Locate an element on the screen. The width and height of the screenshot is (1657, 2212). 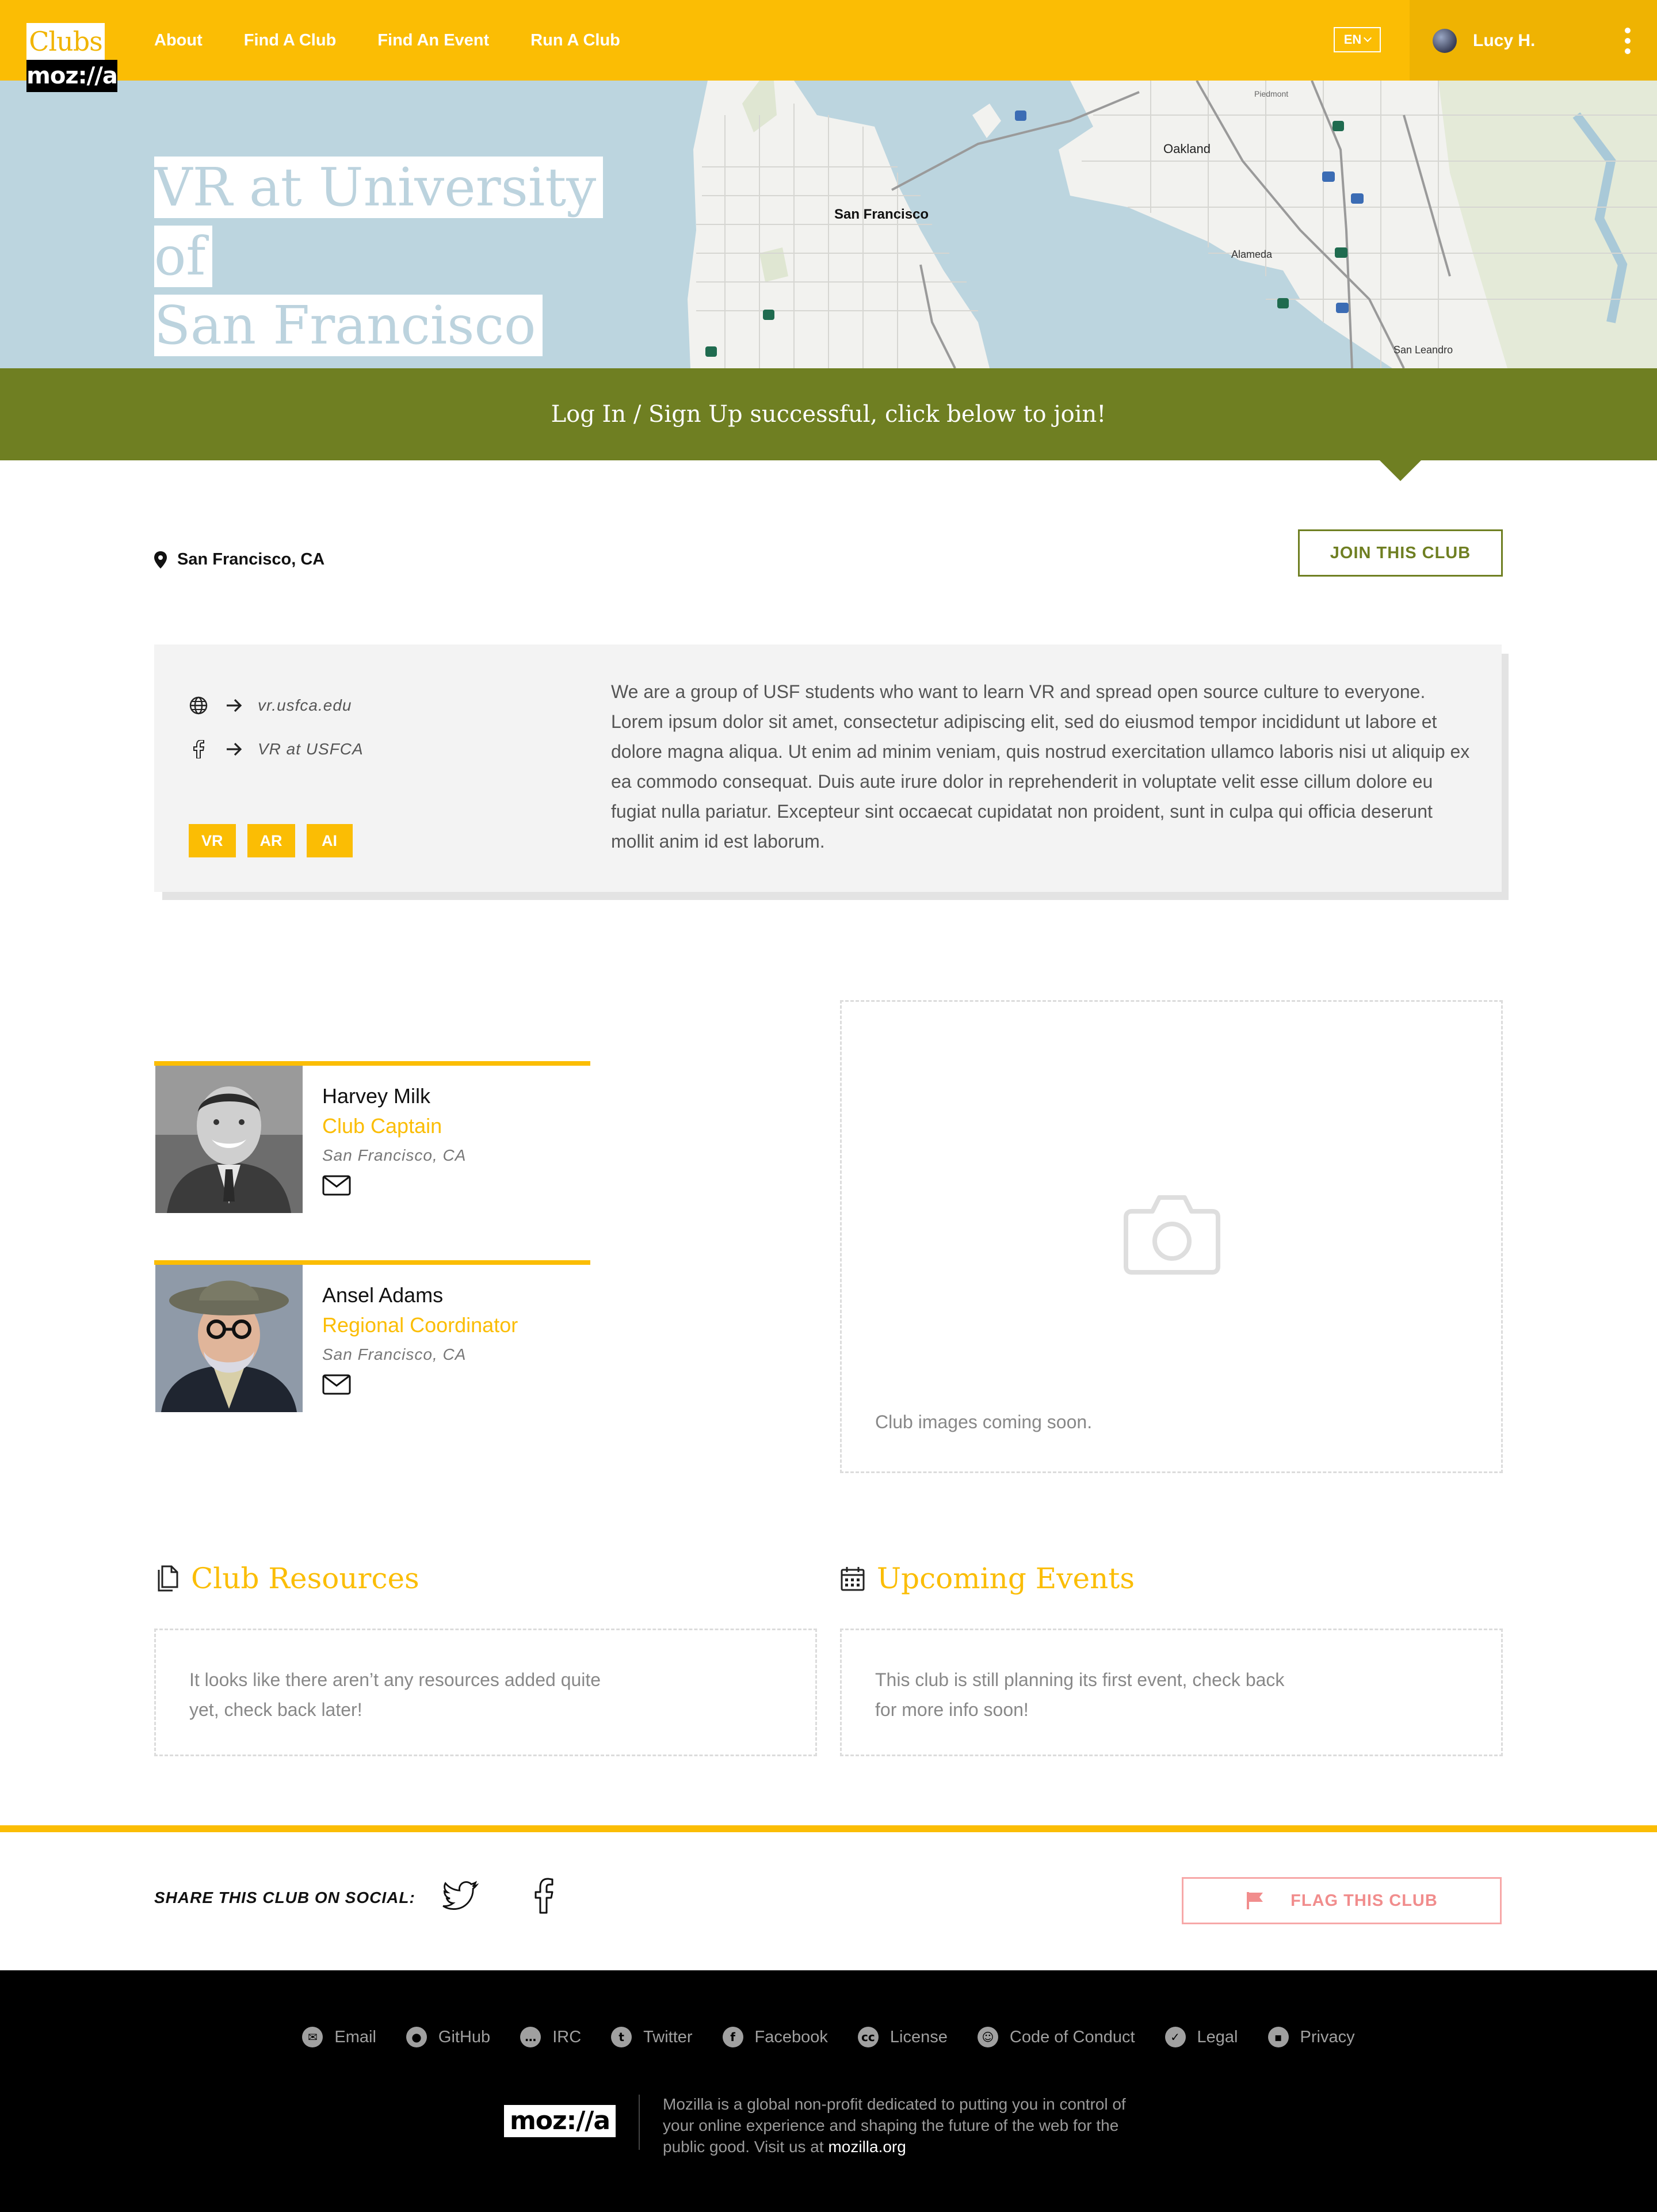
footer-link-twitter: t Twitter is located at coordinates (652, 2037).